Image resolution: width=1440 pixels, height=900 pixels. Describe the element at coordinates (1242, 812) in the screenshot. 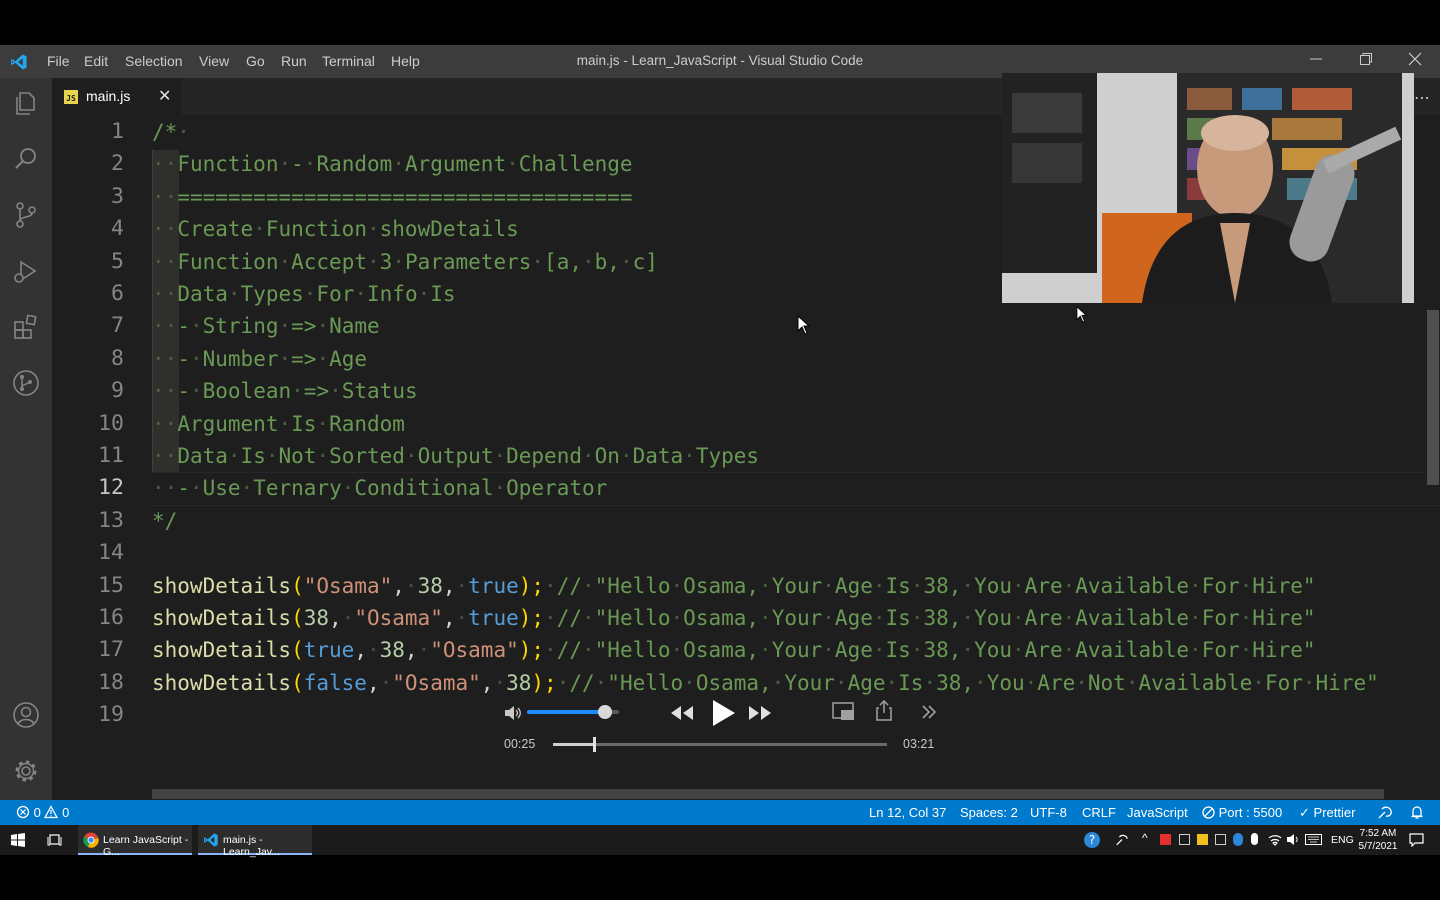

I see `live-server-port: Port : 5500` at that location.